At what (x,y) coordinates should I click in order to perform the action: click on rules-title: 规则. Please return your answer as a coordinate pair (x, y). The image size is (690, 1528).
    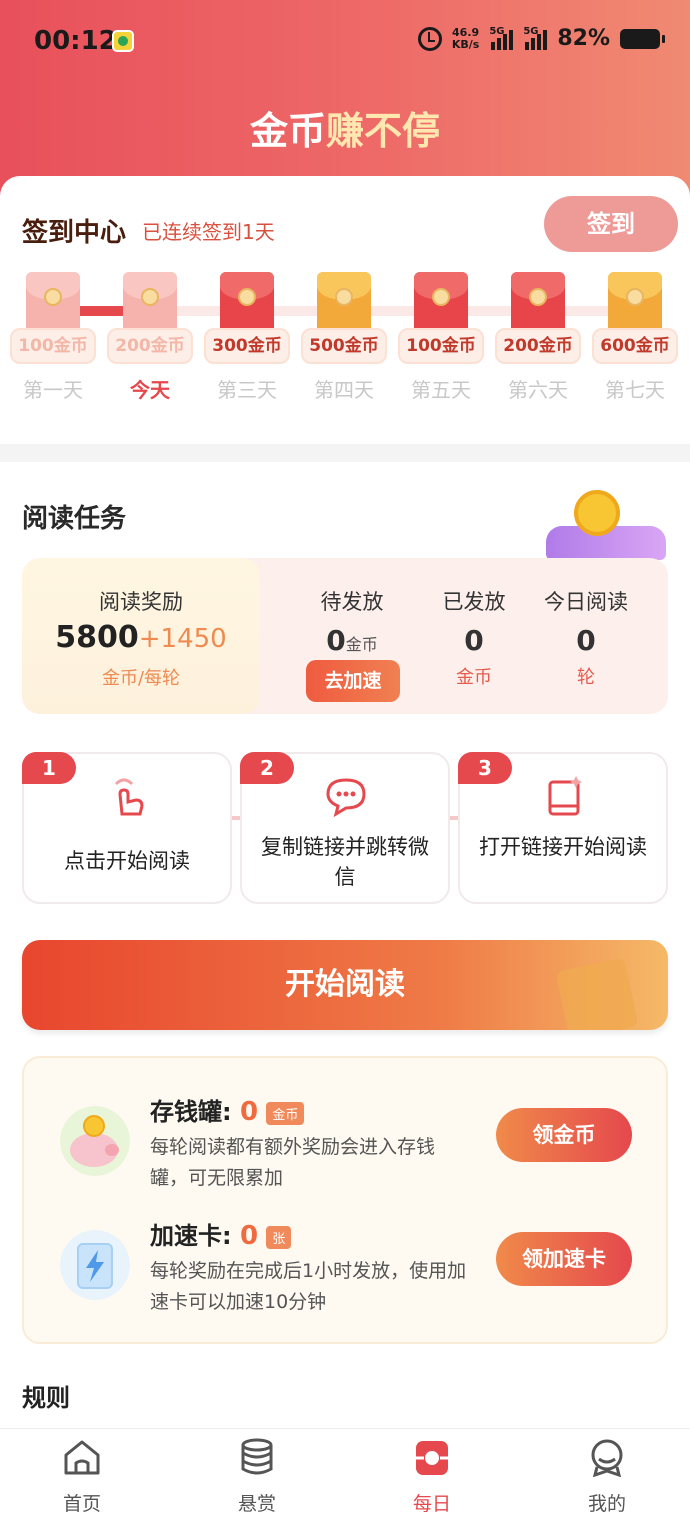
    Looking at the image, I should click on (46, 1398).